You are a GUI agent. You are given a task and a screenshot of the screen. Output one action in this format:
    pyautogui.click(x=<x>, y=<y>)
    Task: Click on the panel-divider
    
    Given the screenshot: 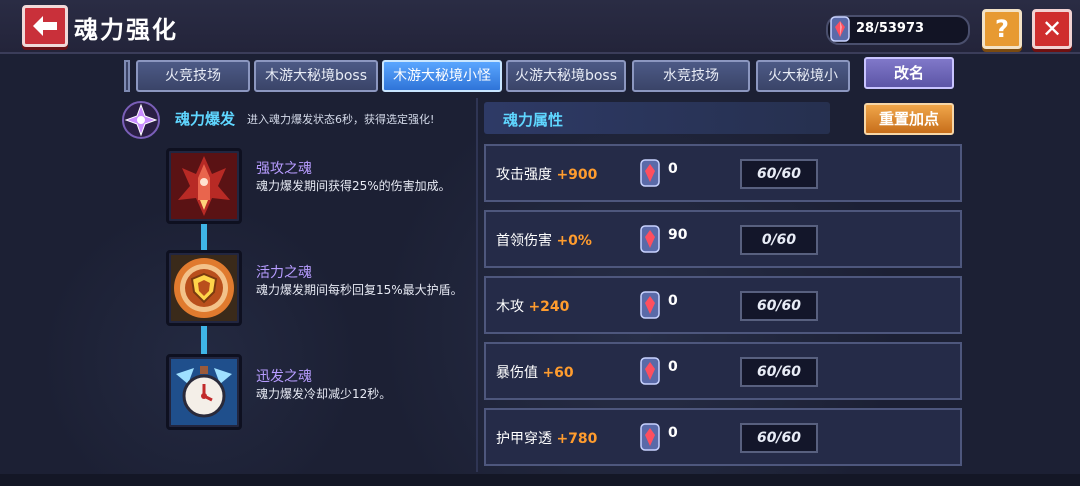 What is the action you would take?
    pyautogui.click(x=477, y=285)
    